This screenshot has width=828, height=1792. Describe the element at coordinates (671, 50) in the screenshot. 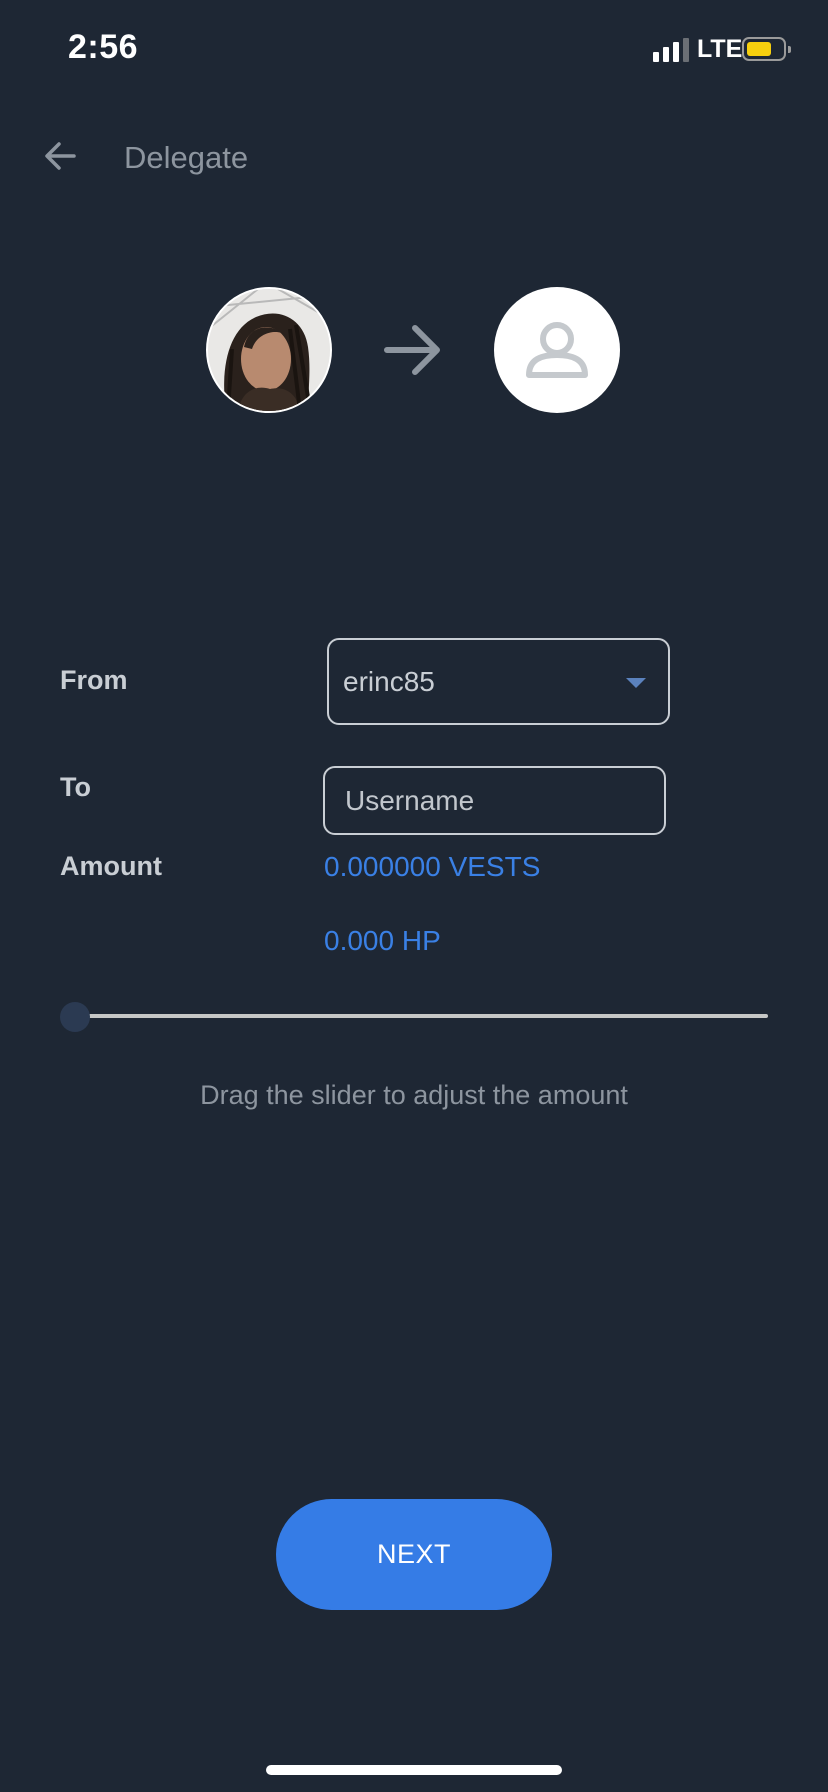

I see `signal-icon` at that location.